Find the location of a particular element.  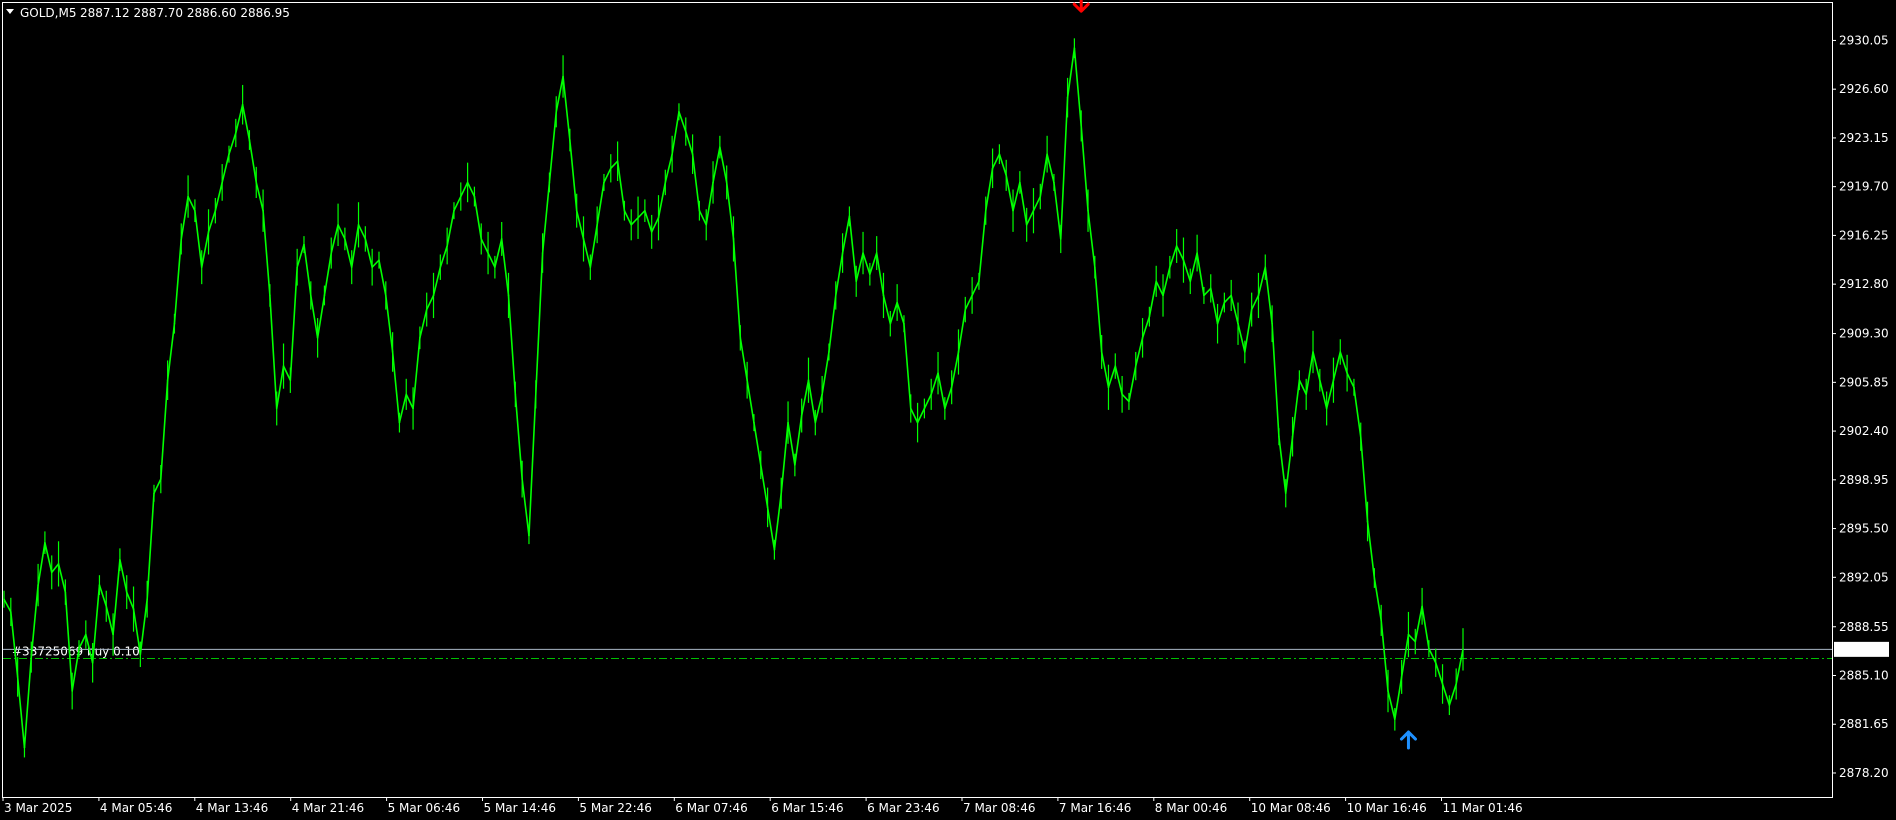

y-tick-label: 2902.40 is located at coordinates (1864, 431).